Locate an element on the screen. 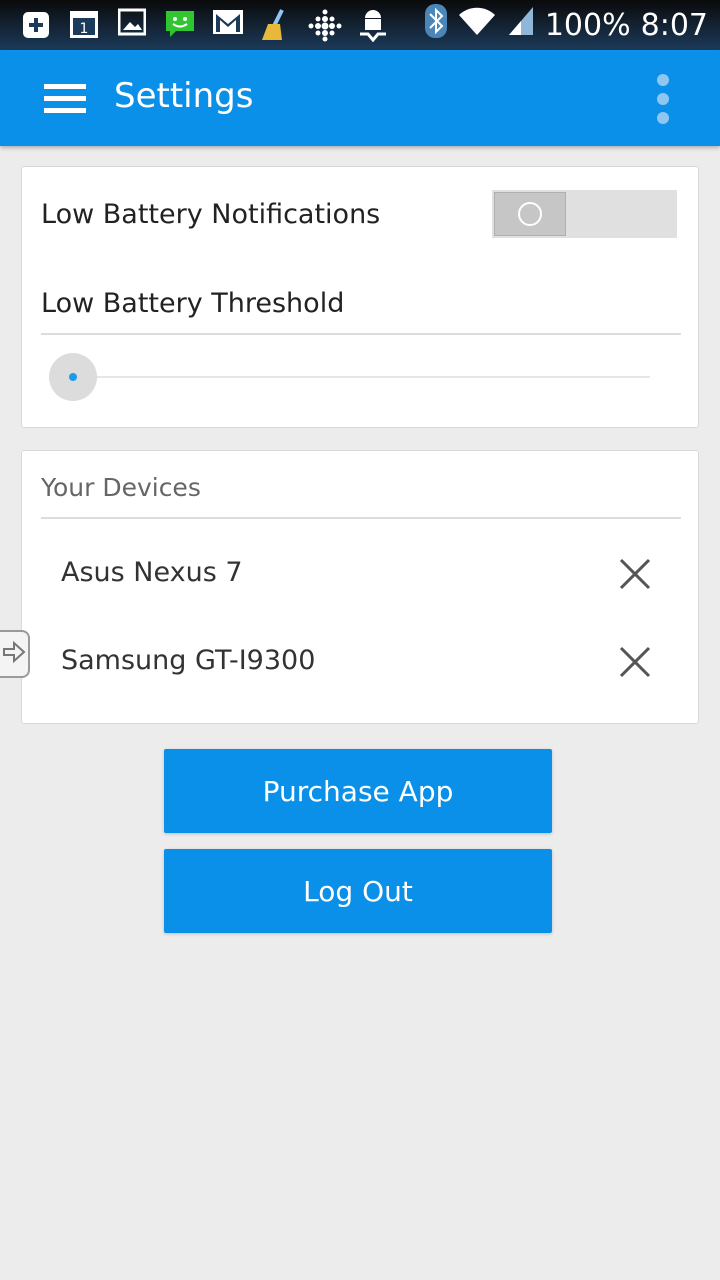  low-battery-notifications-label: Low Battery Notifications is located at coordinates (211, 214).